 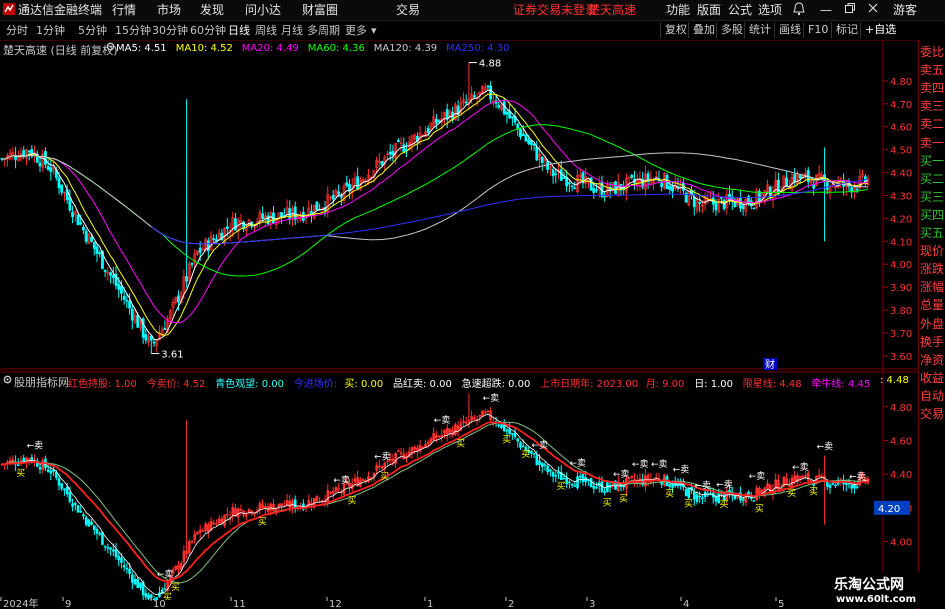 What do you see at coordinates (740, 10) in the screenshot?
I see `menu-gongshi: 公式` at bounding box center [740, 10].